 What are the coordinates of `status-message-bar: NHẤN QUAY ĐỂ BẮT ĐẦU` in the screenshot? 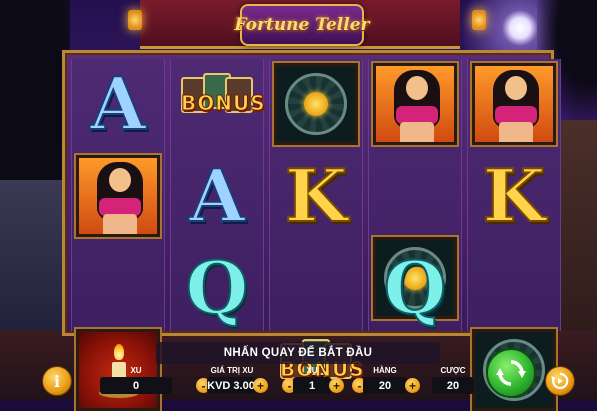 It's located at (298, 353).